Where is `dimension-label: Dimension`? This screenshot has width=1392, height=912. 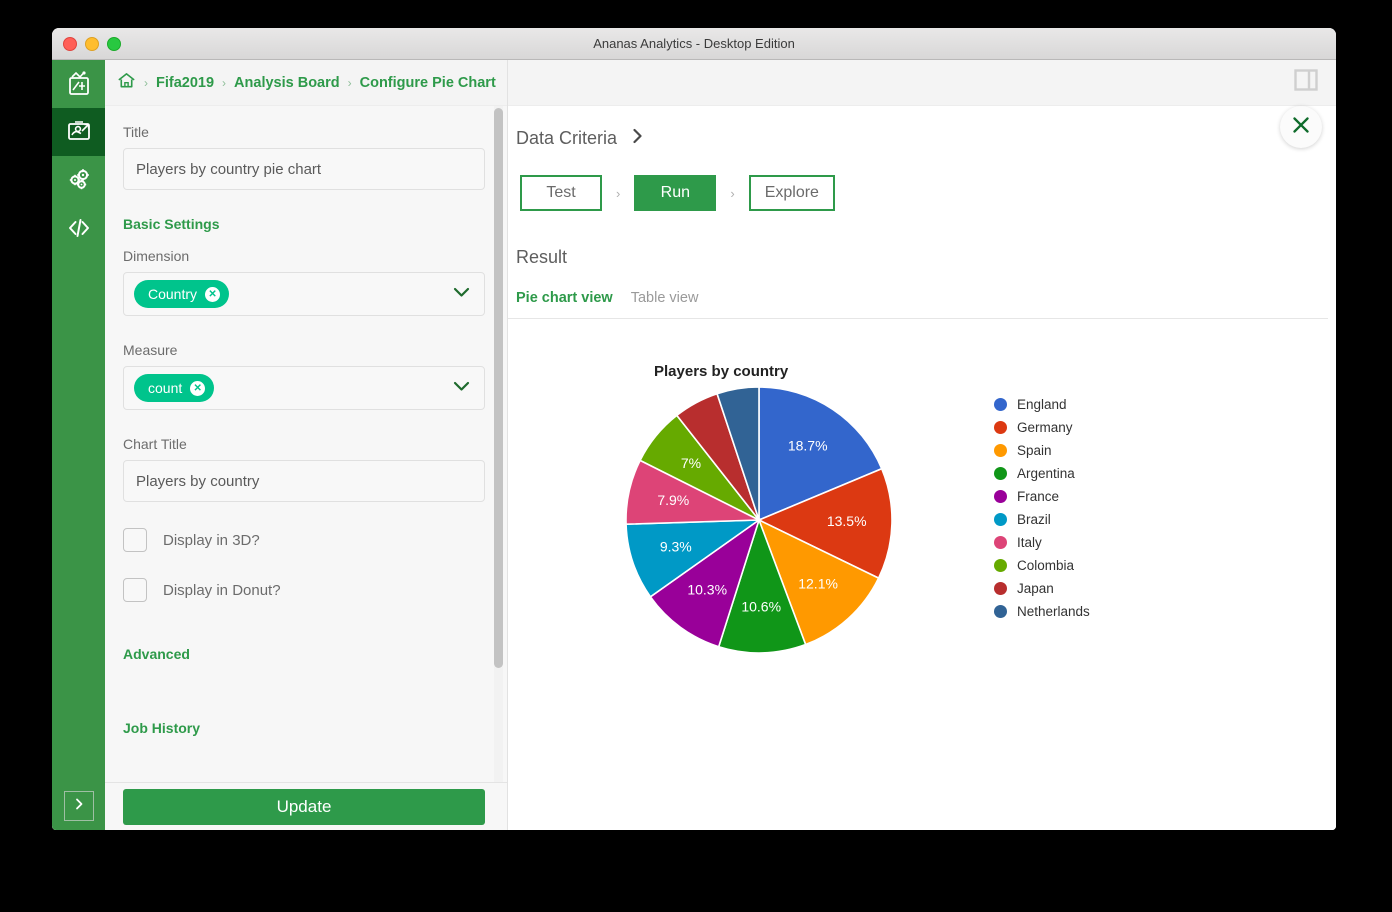
dimension-label: Dimension is located at coordinates (156, 256).